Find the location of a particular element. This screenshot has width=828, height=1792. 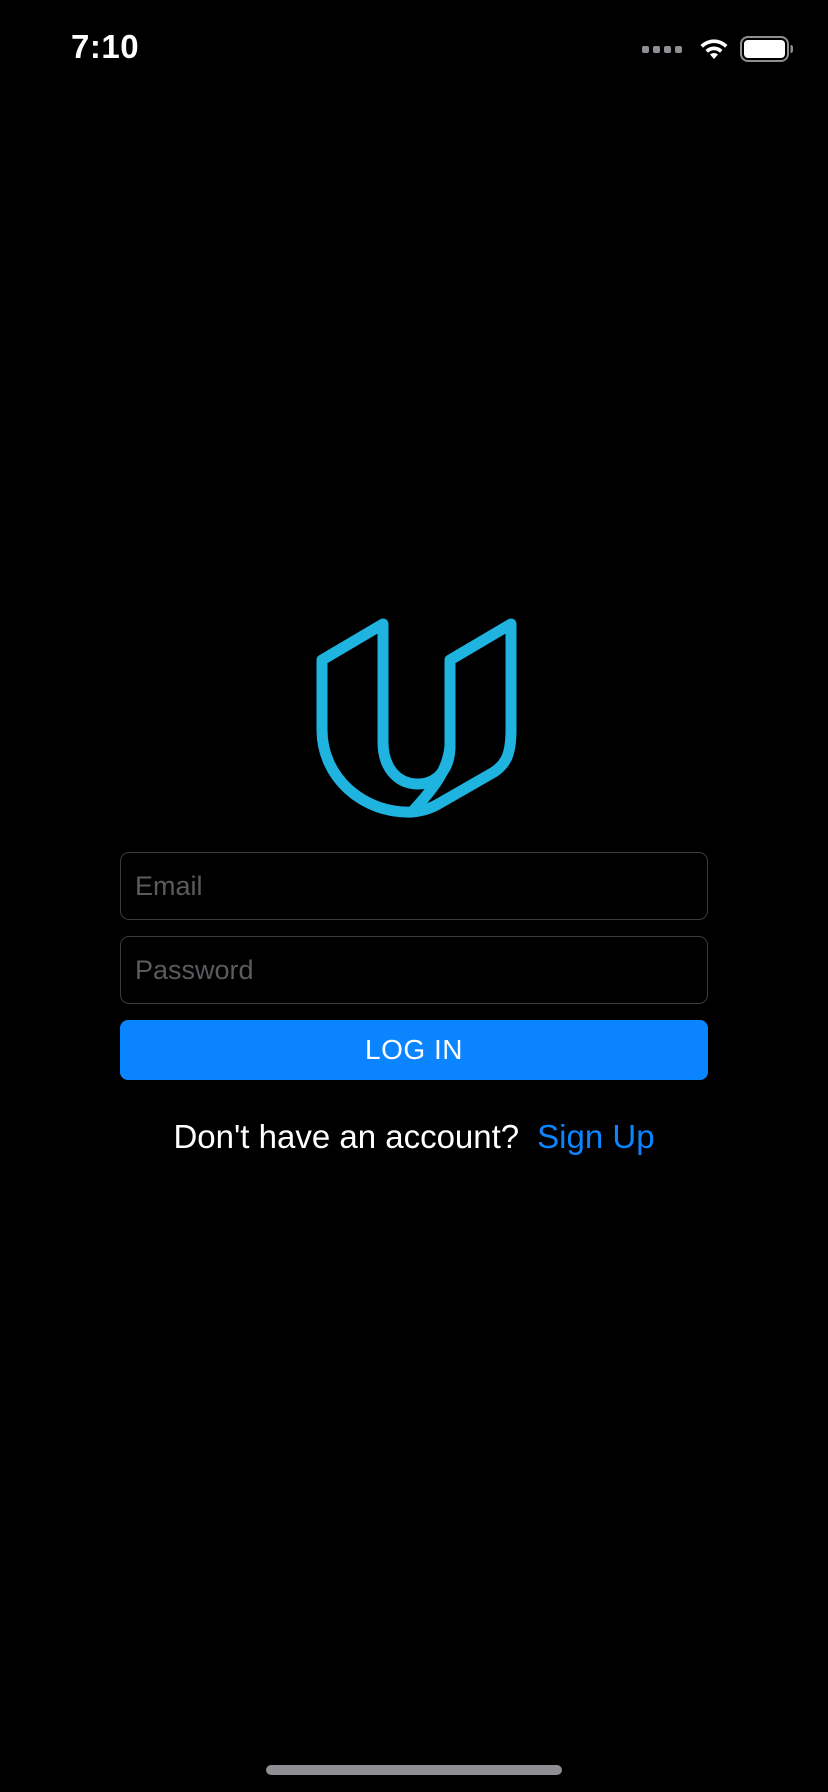

wifi-icon is located at coordinates (714, 49).